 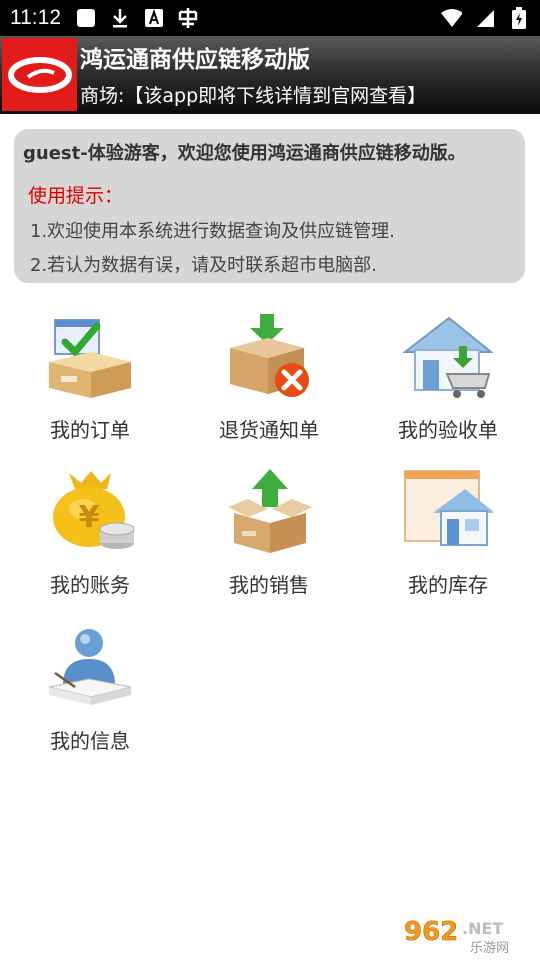 What do you see at coordinates (244, 153) in the screenshot?
I see `welcome-greeting: guest-体验游客，欢迎您使用鸿运通商供应链移动版。` at bounding box center [244, 153].